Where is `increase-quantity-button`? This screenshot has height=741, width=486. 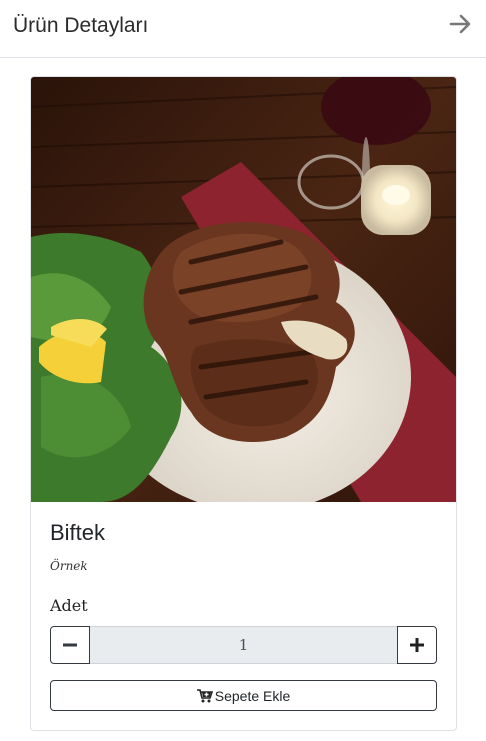
increase-quantity-button is located at coordinates (417, 645).